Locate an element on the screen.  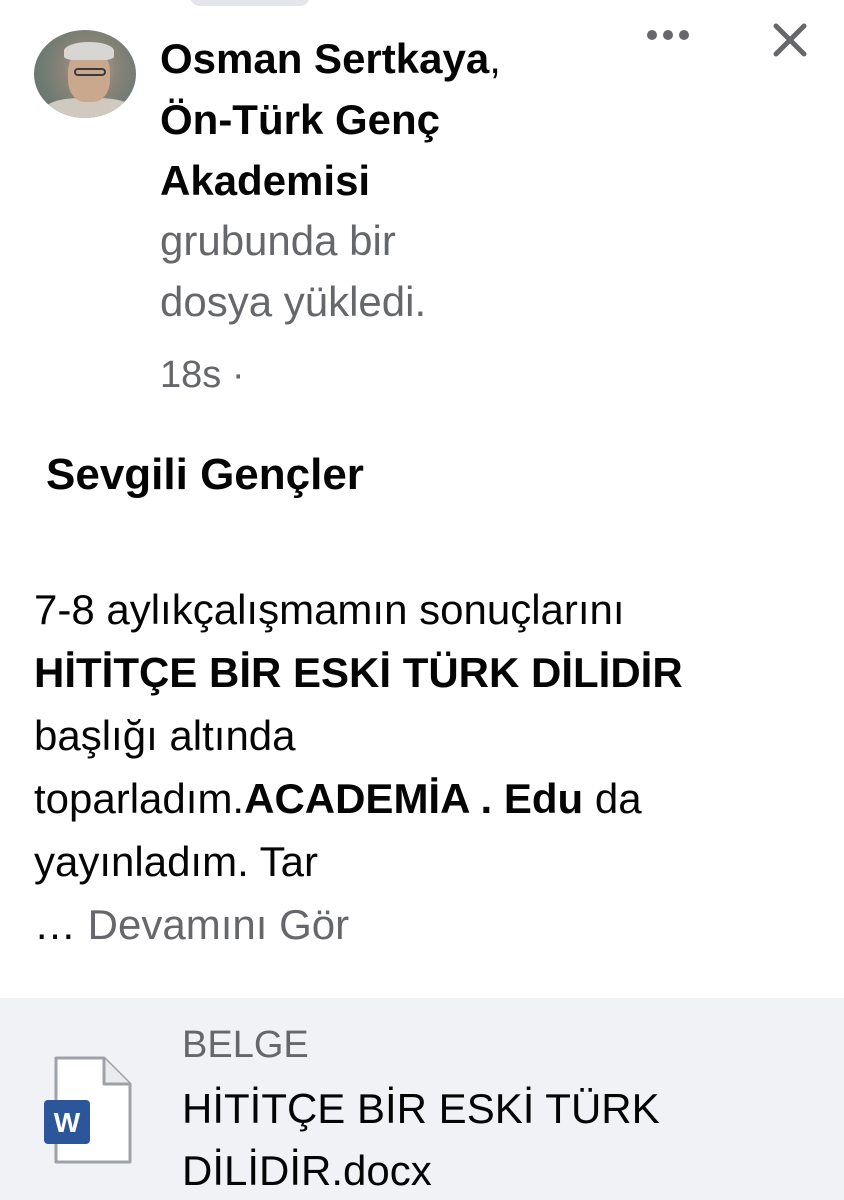
group-name-line1: Ön-Türk Genç is located at coordinates (300, 119).